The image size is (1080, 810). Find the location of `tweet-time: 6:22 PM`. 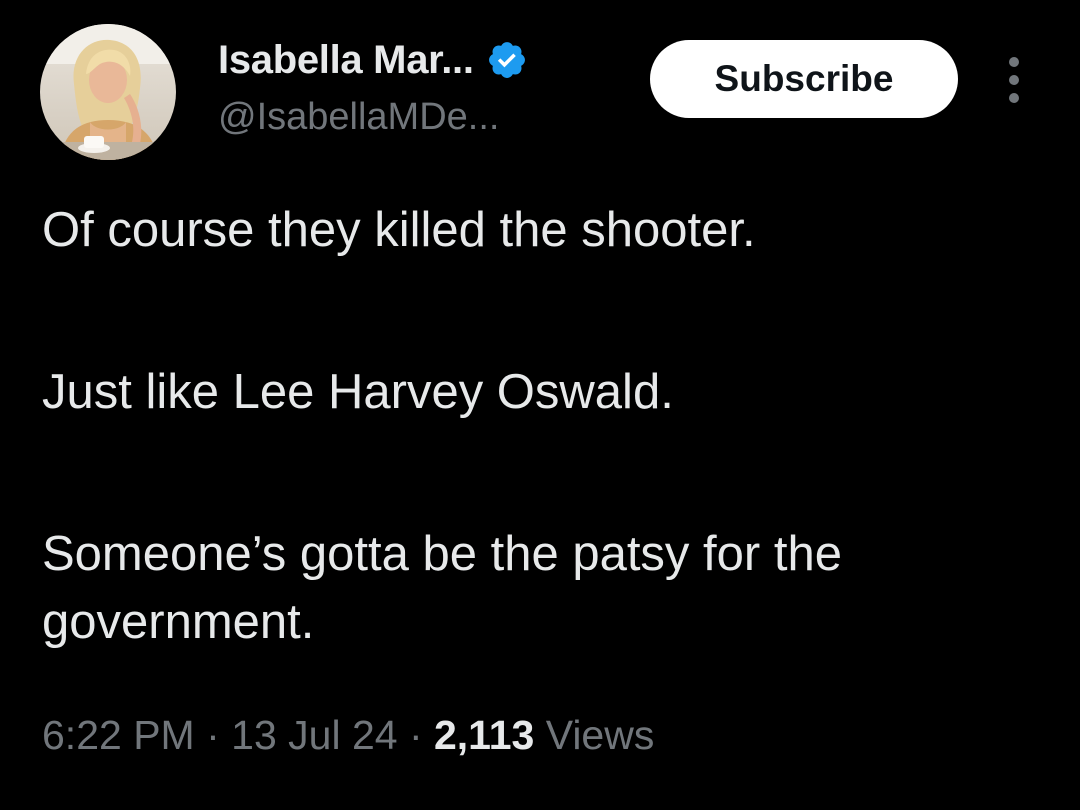

tweet-time: 6:22 PM is located at coordinates (118, 735).